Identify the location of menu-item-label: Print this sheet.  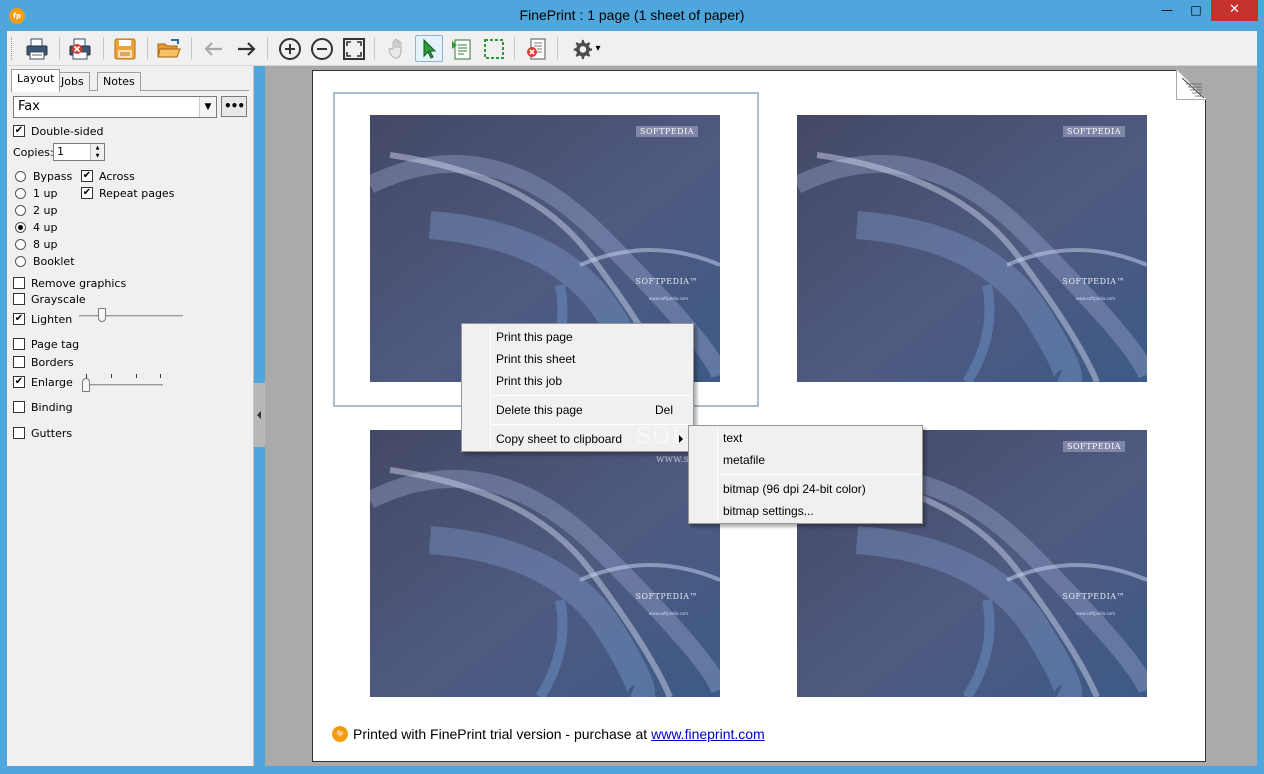
(536, 359).